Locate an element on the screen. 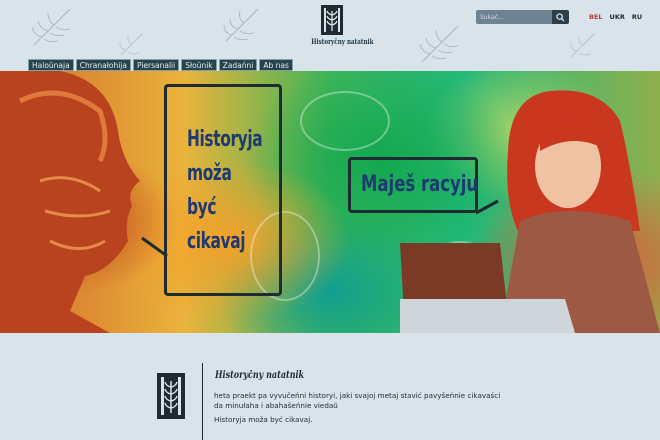 The height and width of the screenshot is (440, 660). search-button is located at coordinates (560, 17).